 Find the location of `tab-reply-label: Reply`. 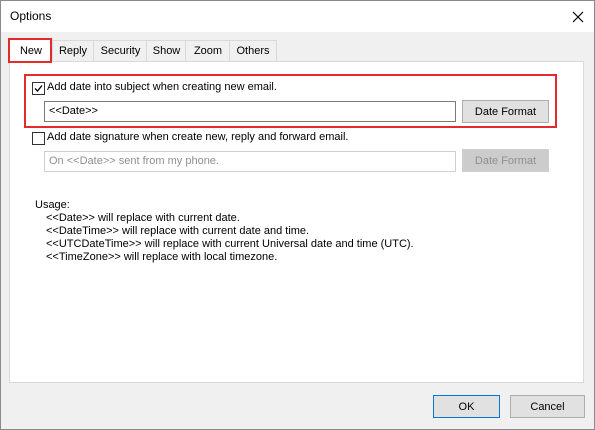

tab-reply-label: Reply is located at coordinates (73, 51).